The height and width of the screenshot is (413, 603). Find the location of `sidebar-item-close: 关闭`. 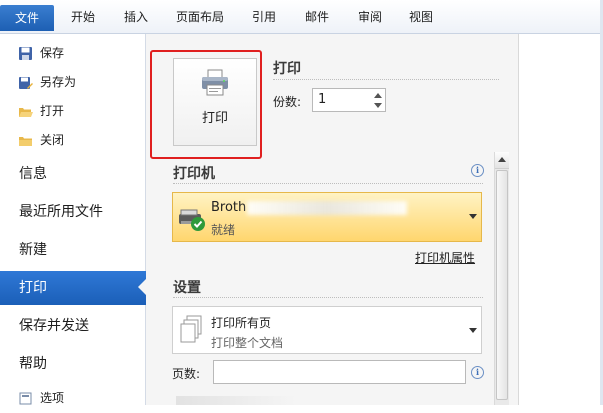

sidebar-item-close: 关闭 is located at coordinates (41, 140).